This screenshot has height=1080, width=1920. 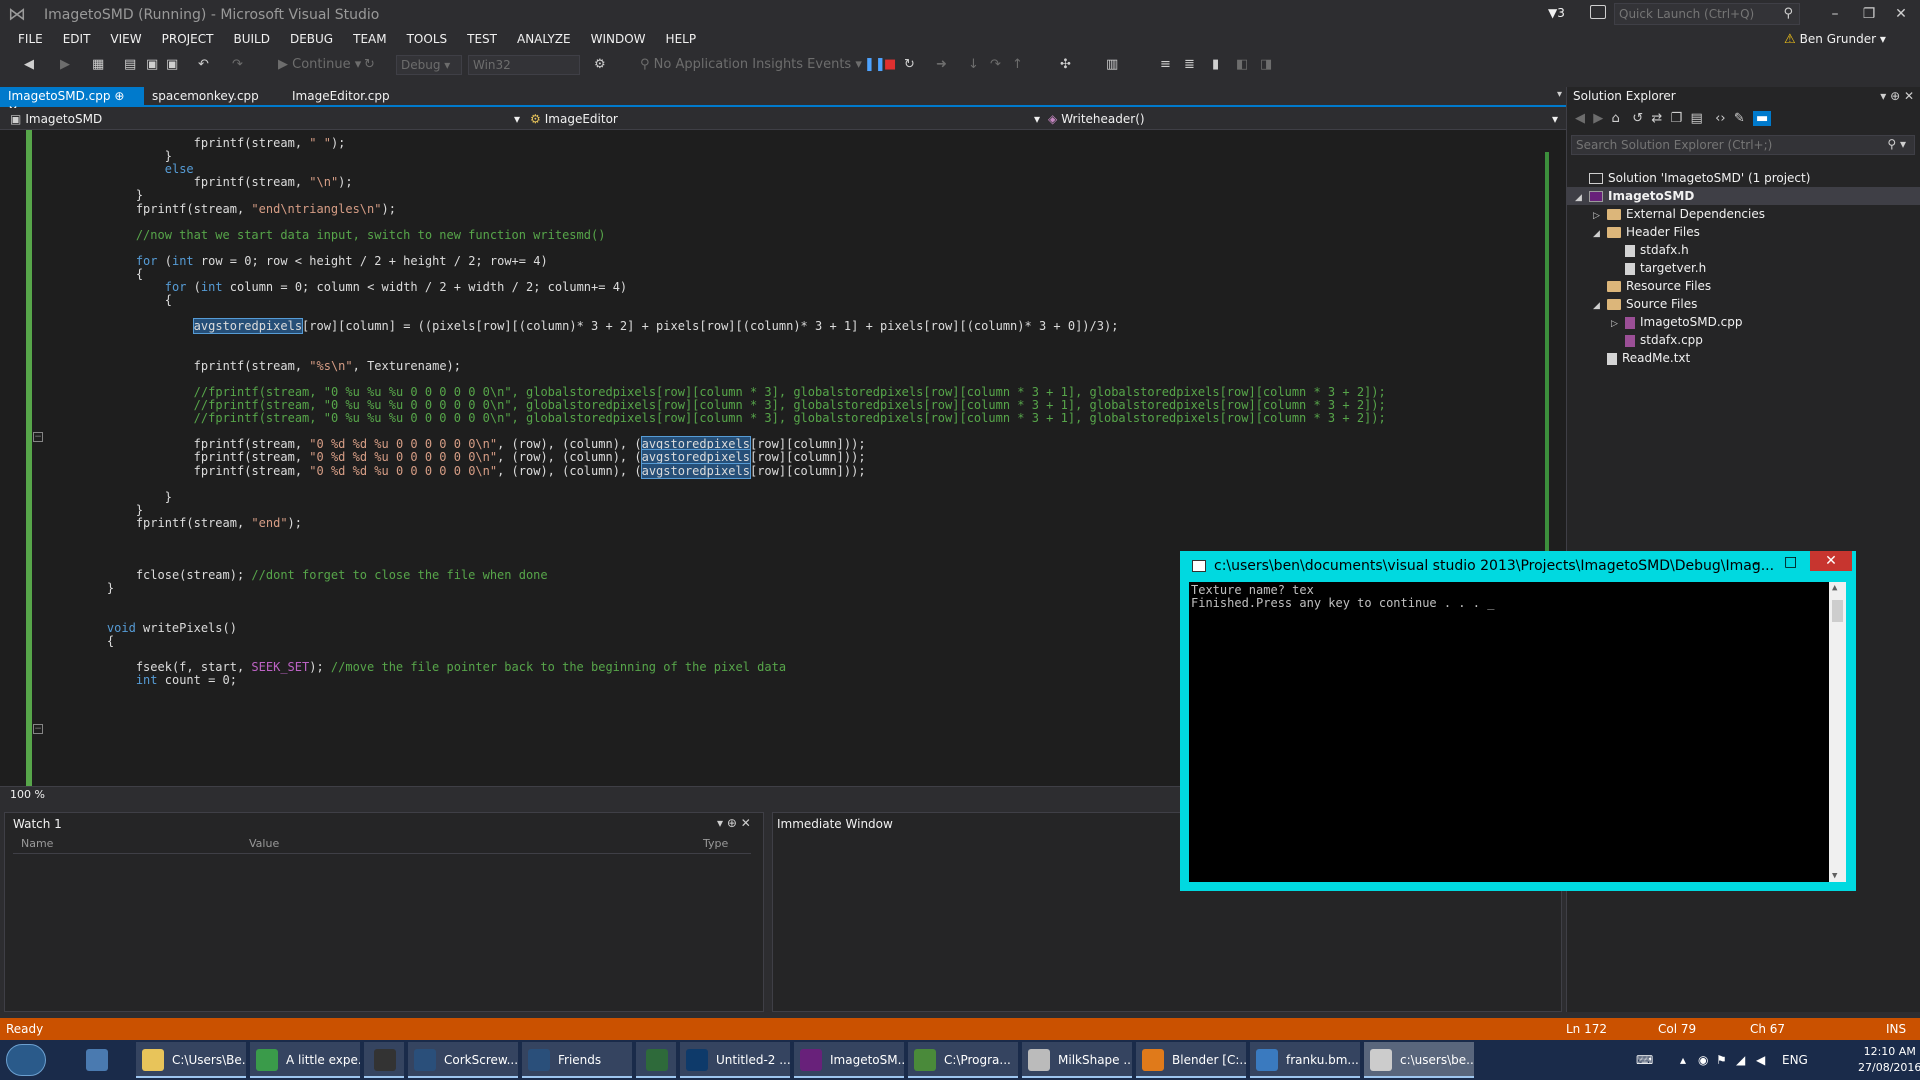 What do you see at coordinates (186, 680) in the screenshot?
I see `code-line: int count = 0;` at bounding box center [186, 680].